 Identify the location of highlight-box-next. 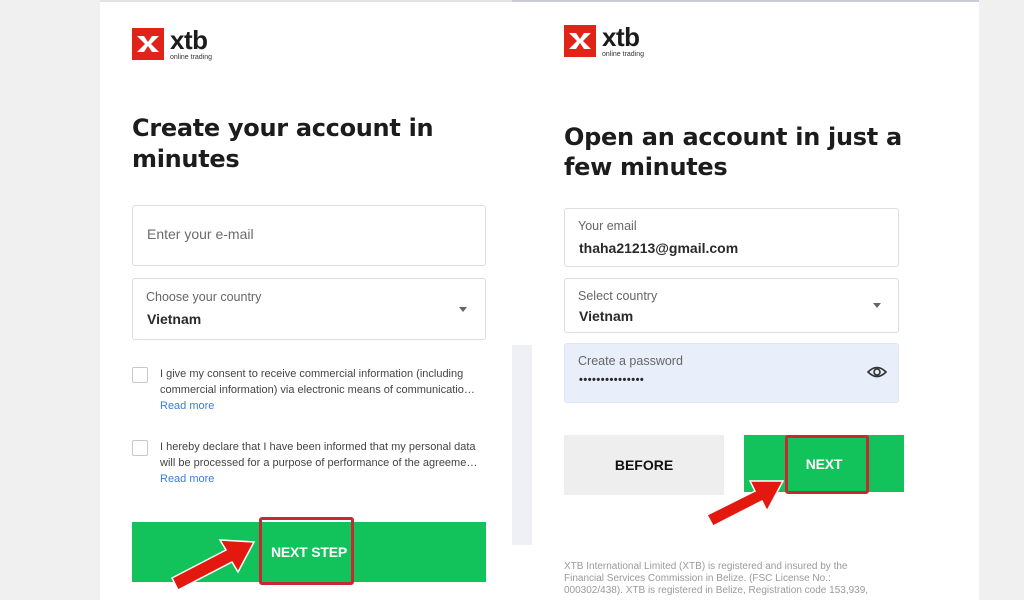
(827, 464).